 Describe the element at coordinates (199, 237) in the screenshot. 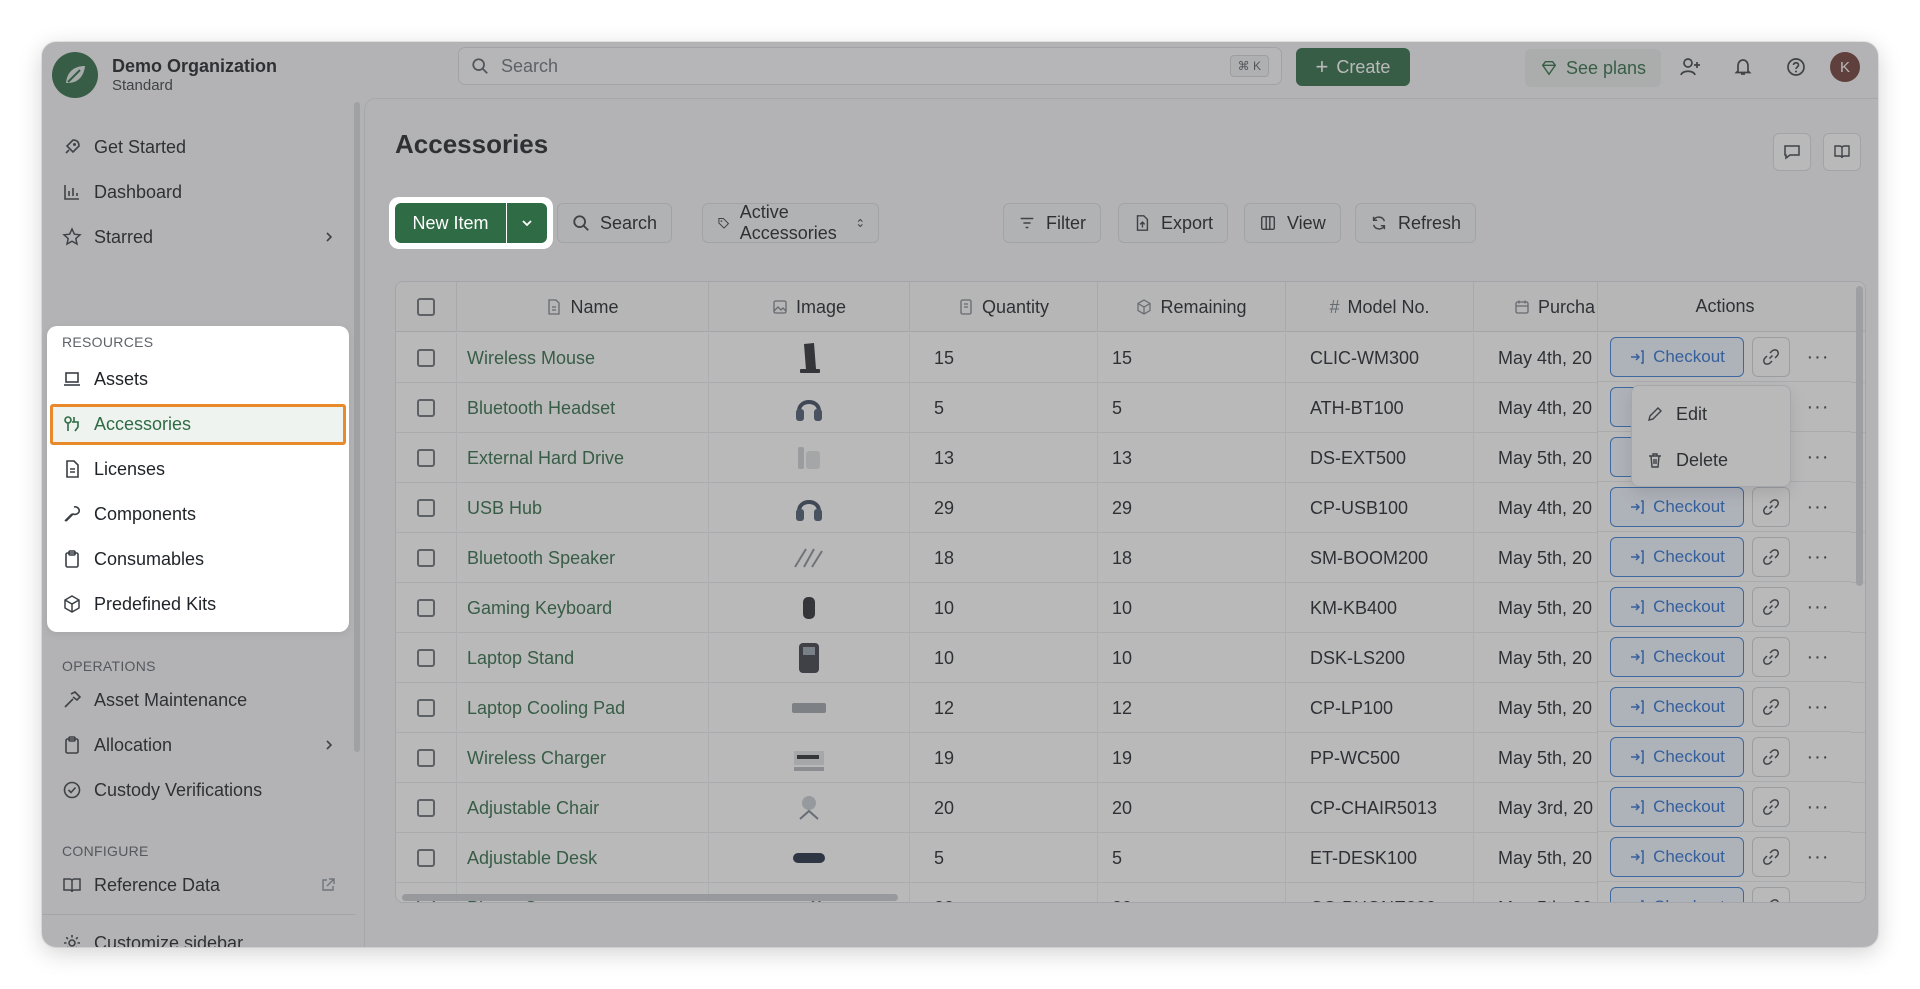

I see `sidebar-item-starred: Starred` at that location.